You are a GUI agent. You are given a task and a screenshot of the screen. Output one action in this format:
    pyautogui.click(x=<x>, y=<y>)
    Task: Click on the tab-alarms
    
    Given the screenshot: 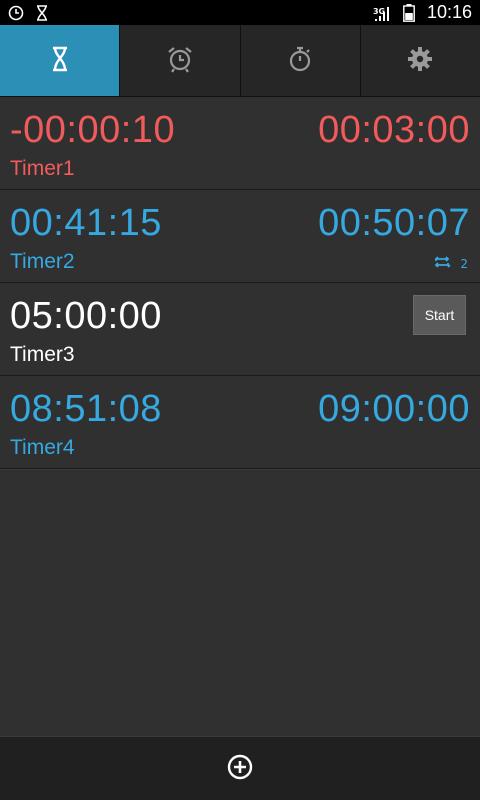 What is the action you would take?
    pyautogui.click(x=180, y=60)
    